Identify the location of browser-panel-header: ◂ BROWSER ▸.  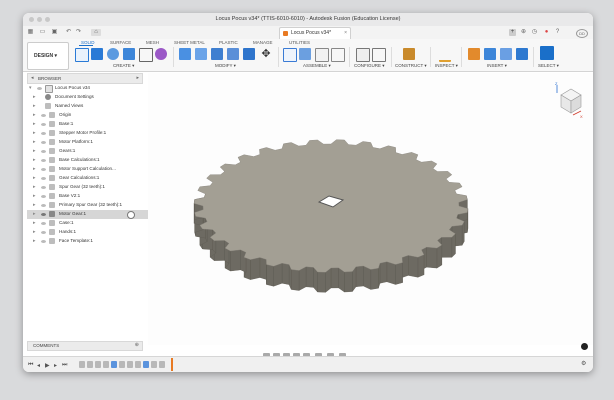
(85, 78).